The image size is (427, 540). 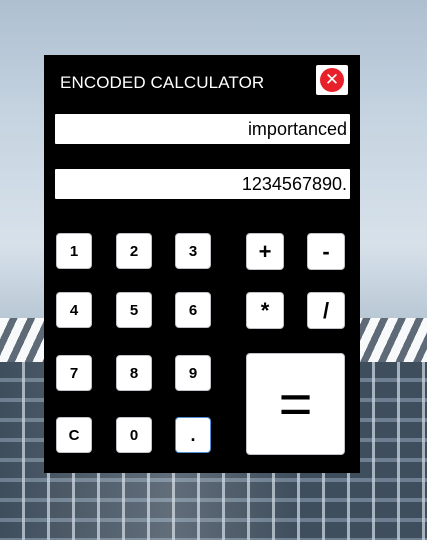 What do you see at coordinates (134, 435) in the screenshot?
I see `key-0: 0` at bounding box center [134, 435].